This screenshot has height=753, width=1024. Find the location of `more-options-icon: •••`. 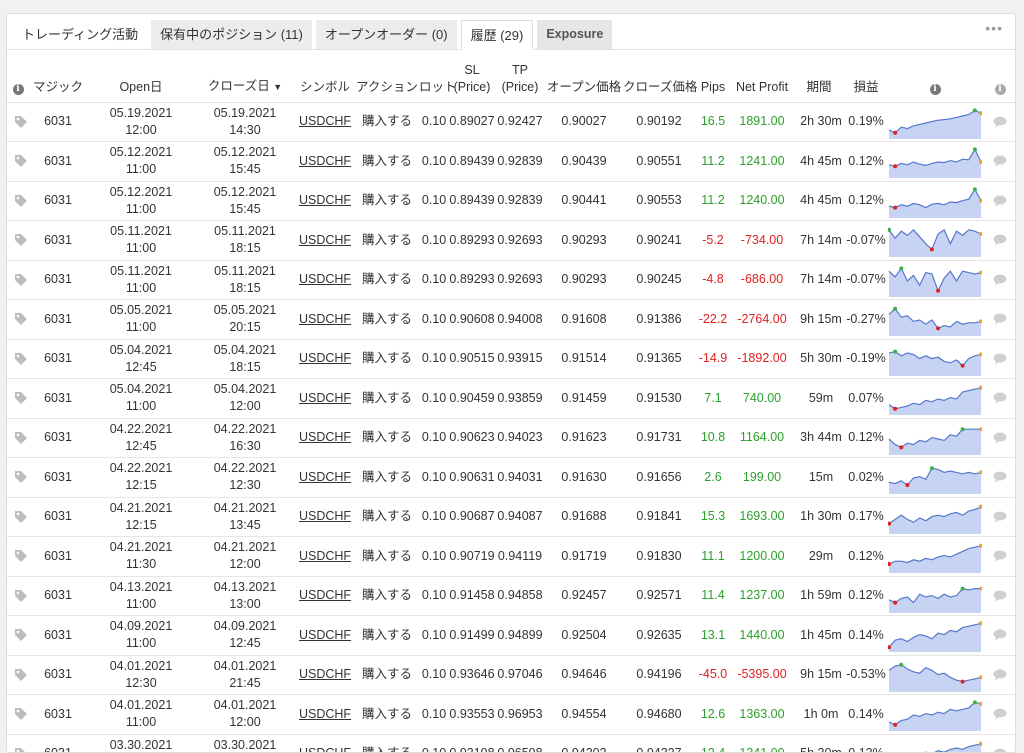

more-options-icon: ••• is located at coordinates (994, 28).